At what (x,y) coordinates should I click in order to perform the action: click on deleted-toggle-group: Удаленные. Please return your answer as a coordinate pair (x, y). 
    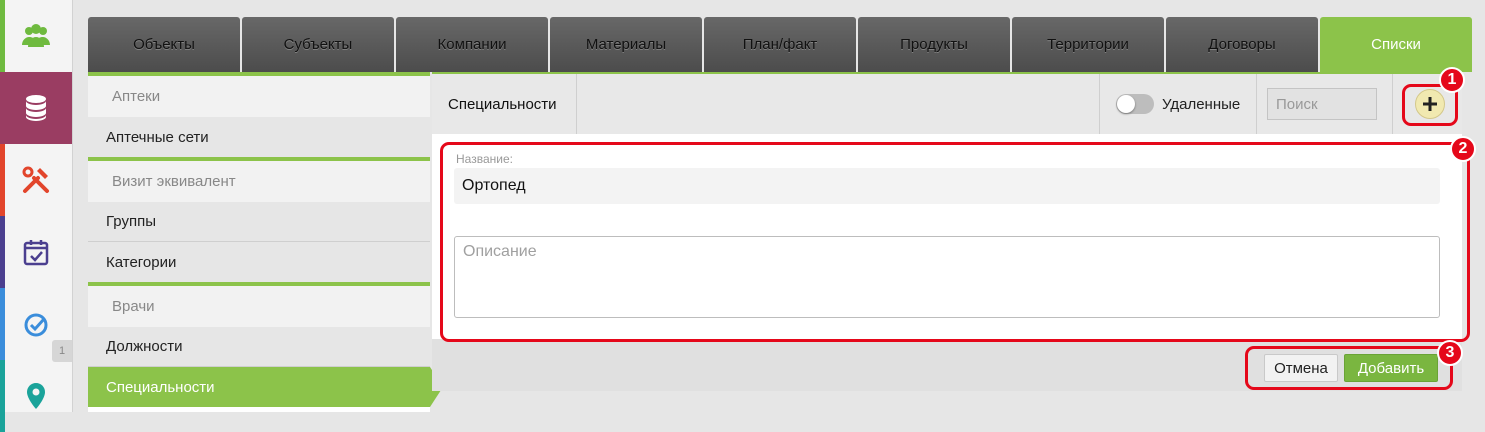
    Looking at the image, I should click on (1174, 104).